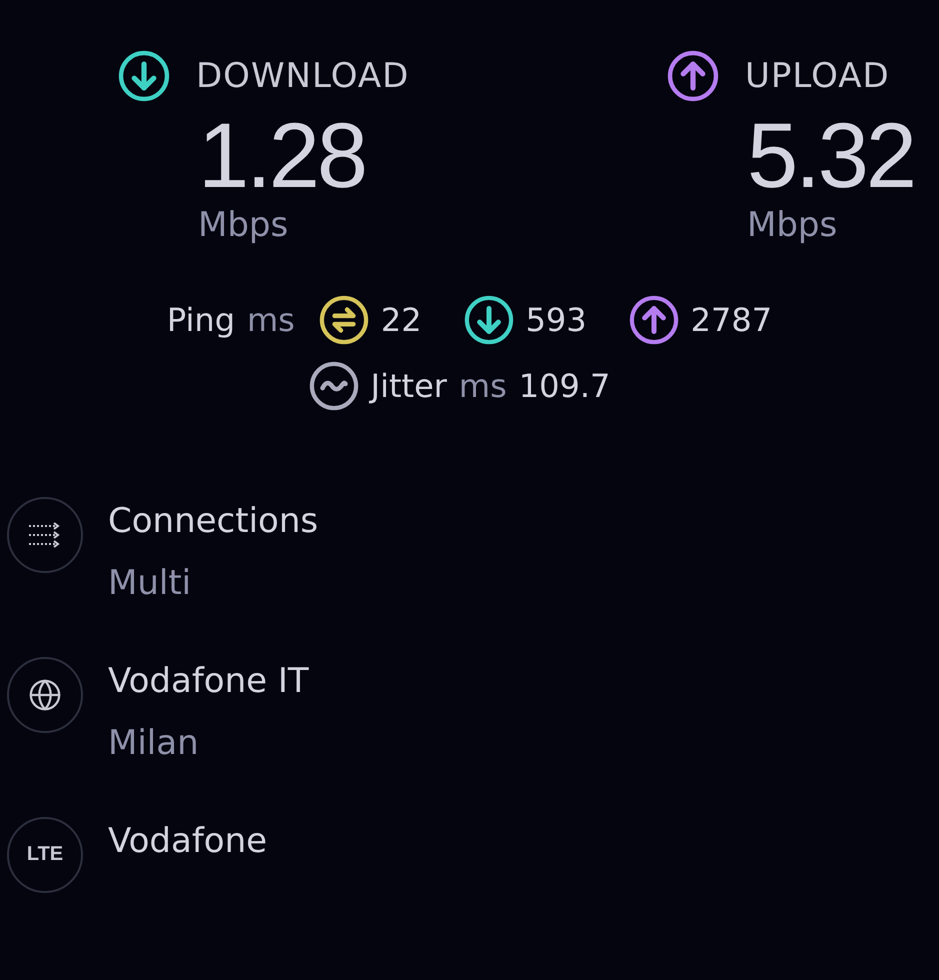 The image size is (939, 980). Describe the element at coordinates (271, 319) in the screenshot. I see `ping-unit: ms` at that location.